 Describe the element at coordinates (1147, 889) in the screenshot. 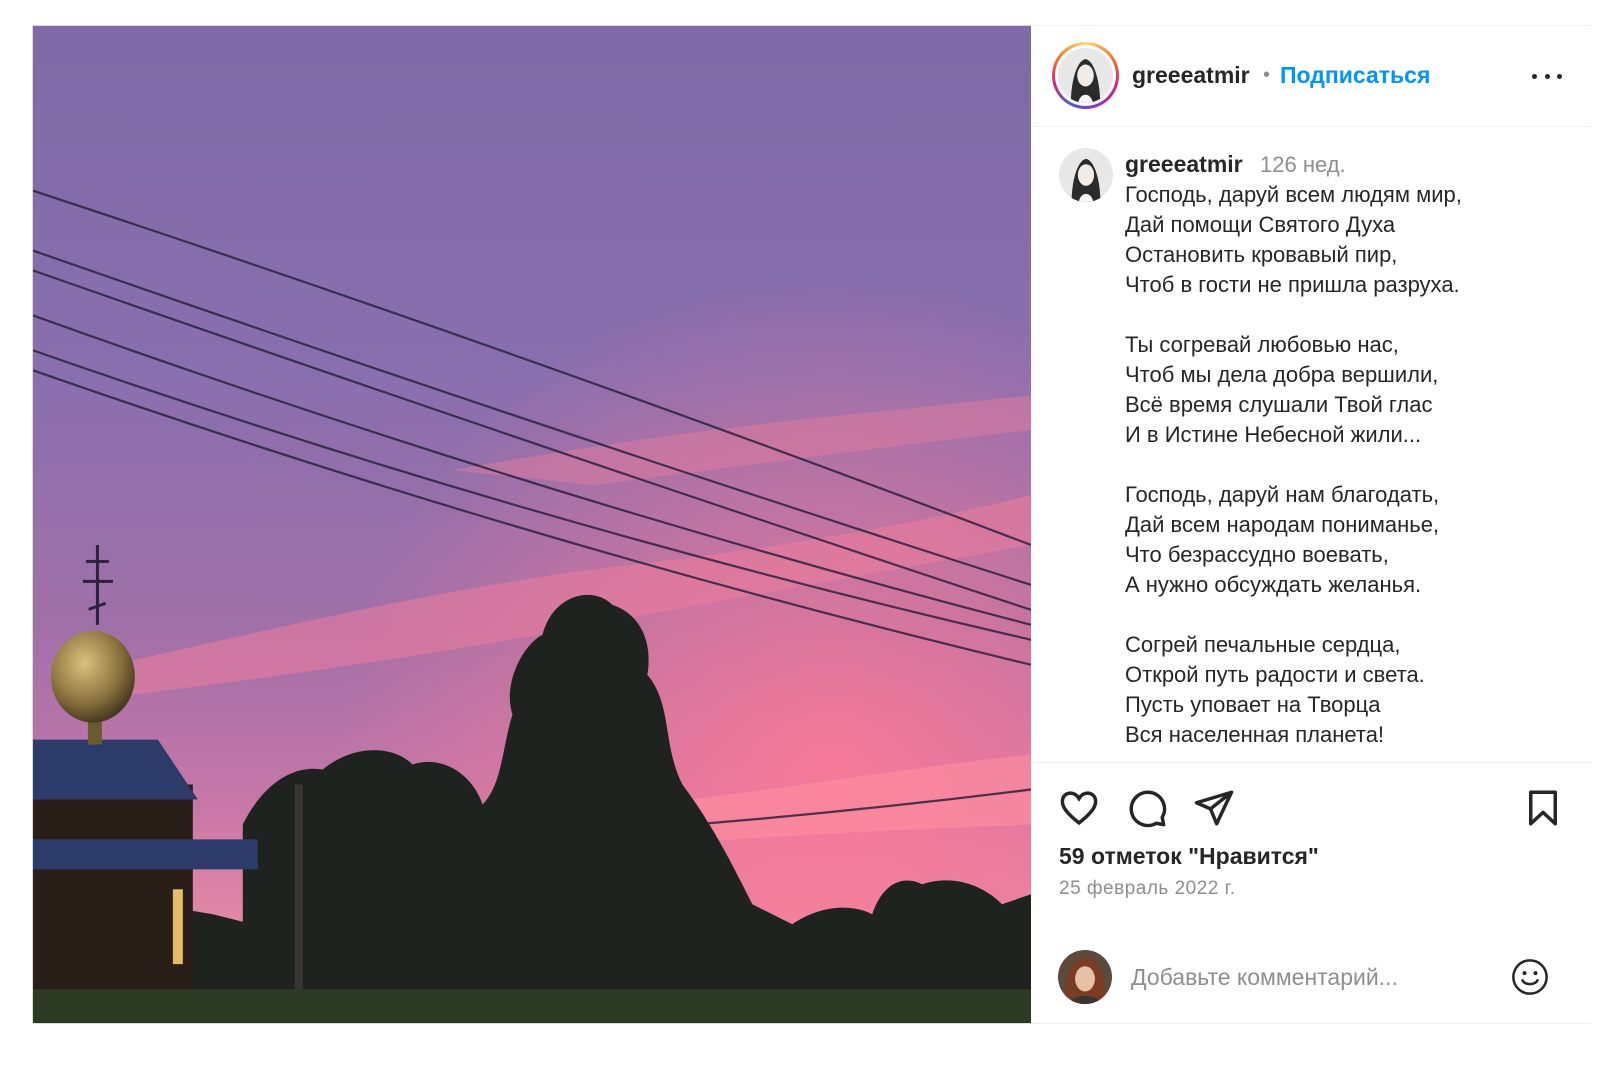

I see `post-date: 25 февраль 2022 г.` at that location.